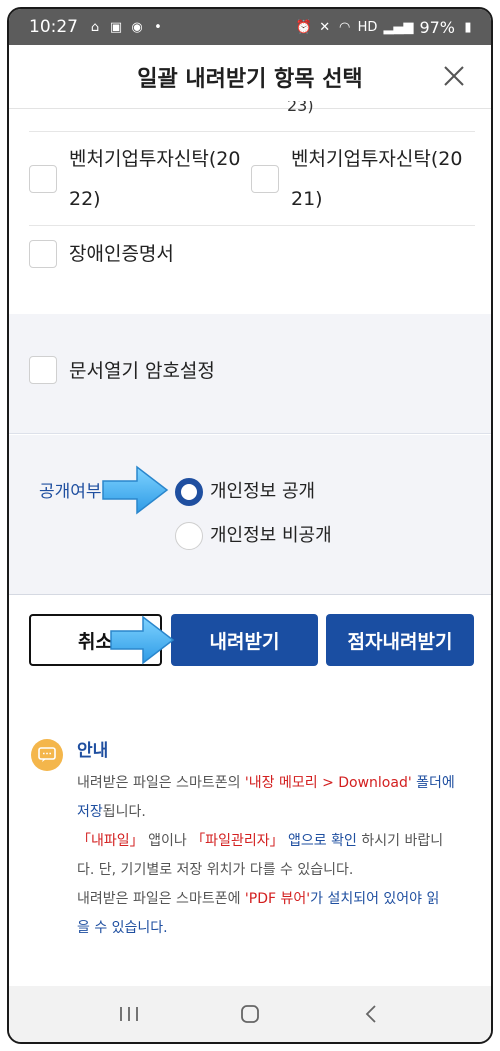 This screenshot has width=500, height=1051. I want to click on back-icon, so click(371, 1014).